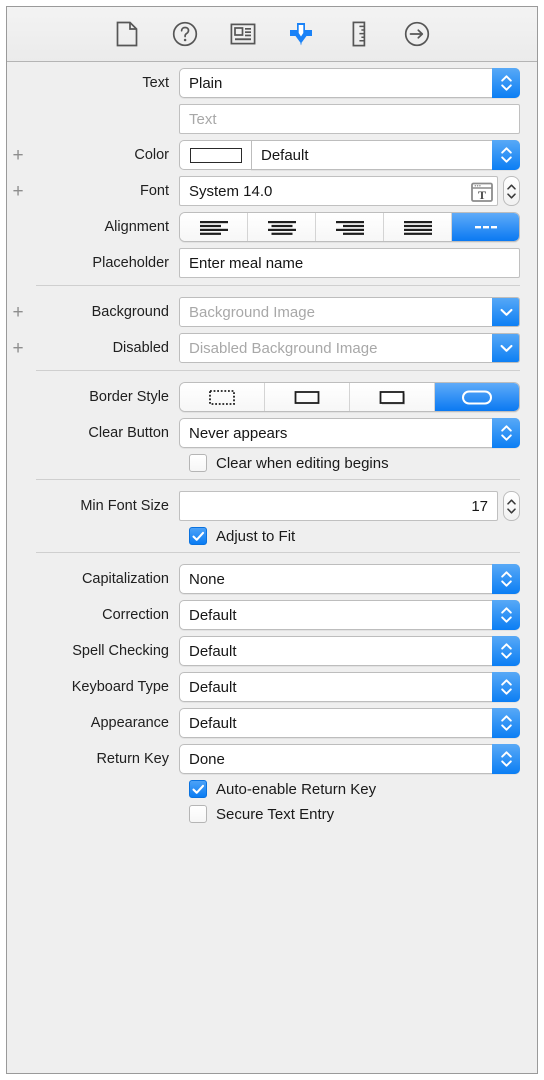 This screenshot has height=1080, width=544. Describe the element at coordinates (272, 463) in the screenshot. I see `row-clear-when-editing: Clear when editing begins` at that location.